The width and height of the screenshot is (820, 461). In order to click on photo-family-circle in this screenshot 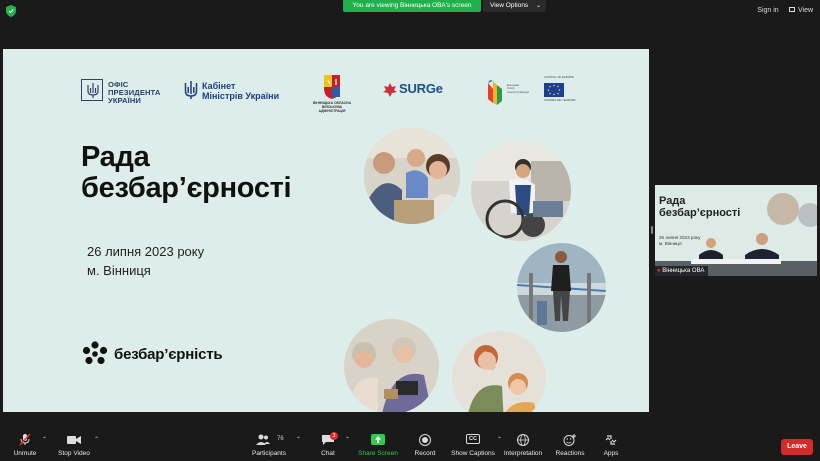, I will do `click(412, 176)`.